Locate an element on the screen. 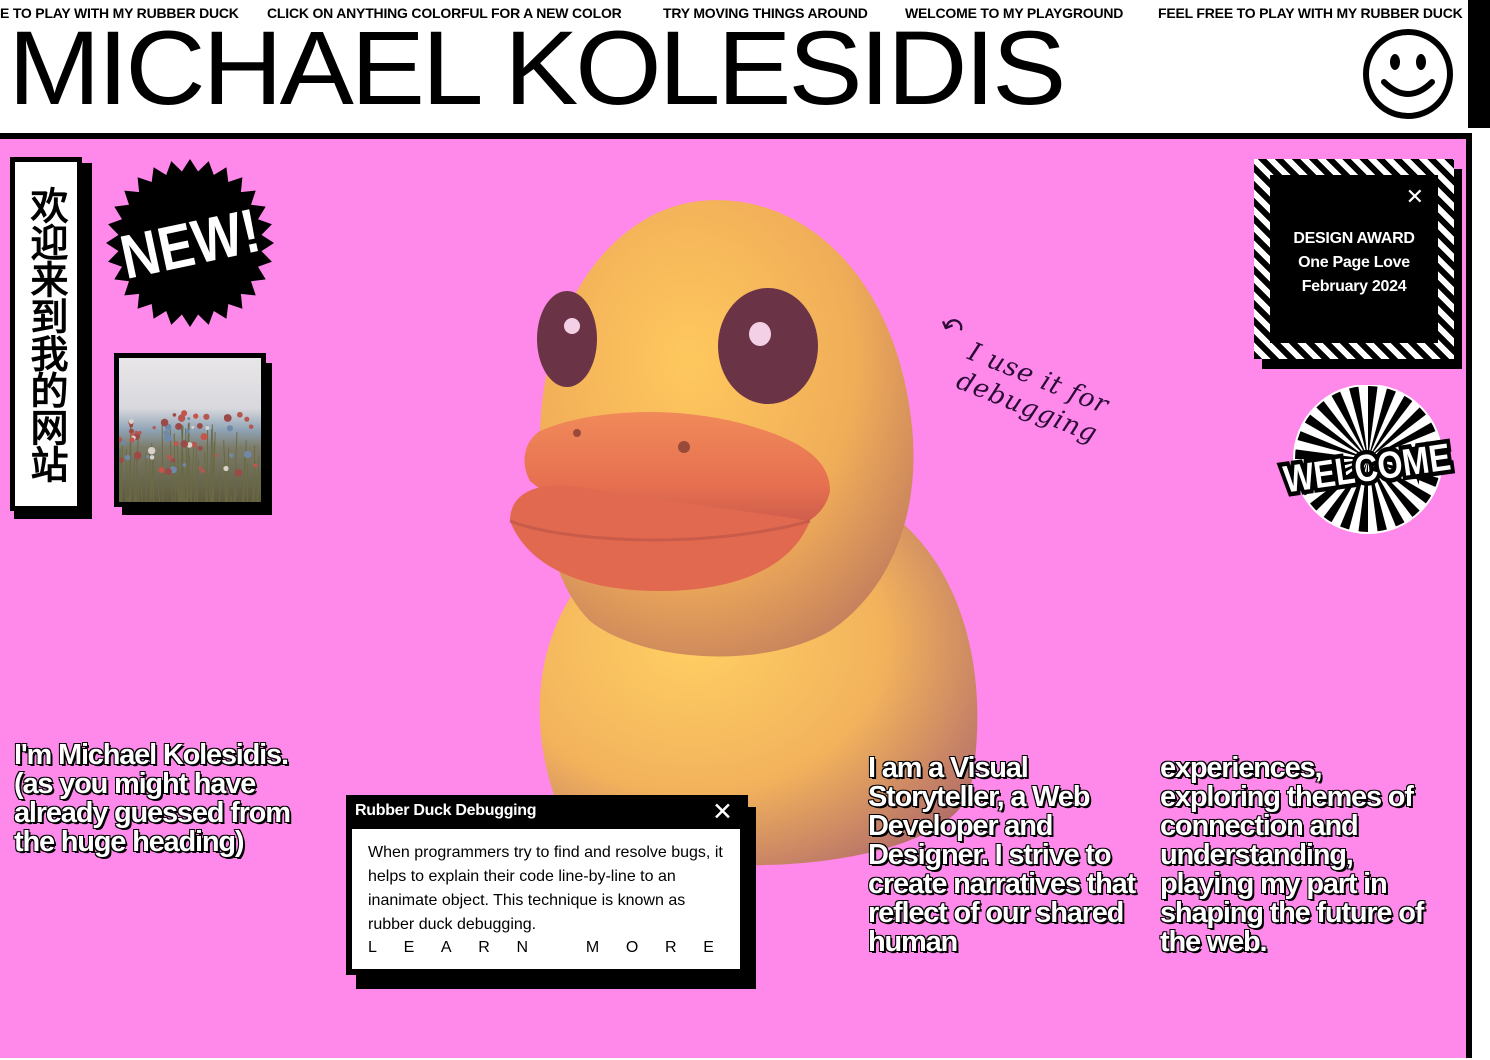 This screenshot has width=1490, height=1060. sunburst-icon: WELCOME is located at coordinates (1367, 459).